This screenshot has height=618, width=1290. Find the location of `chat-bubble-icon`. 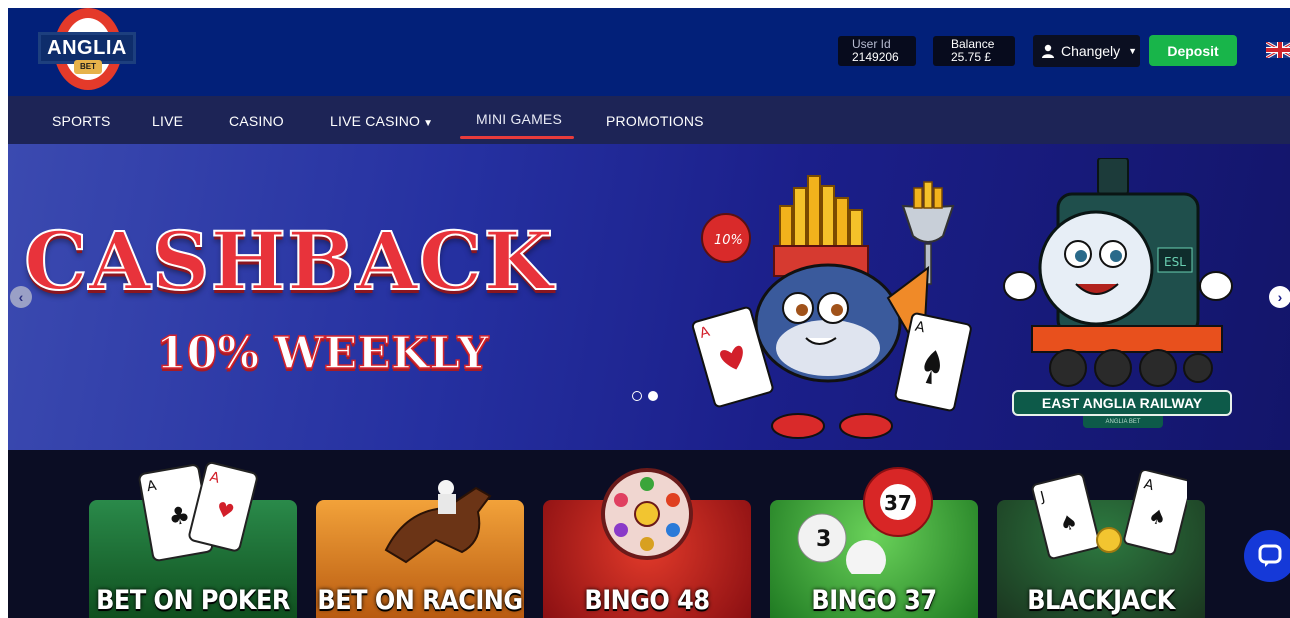

chat-bubble-icon is located at coordinates (1270, 555).